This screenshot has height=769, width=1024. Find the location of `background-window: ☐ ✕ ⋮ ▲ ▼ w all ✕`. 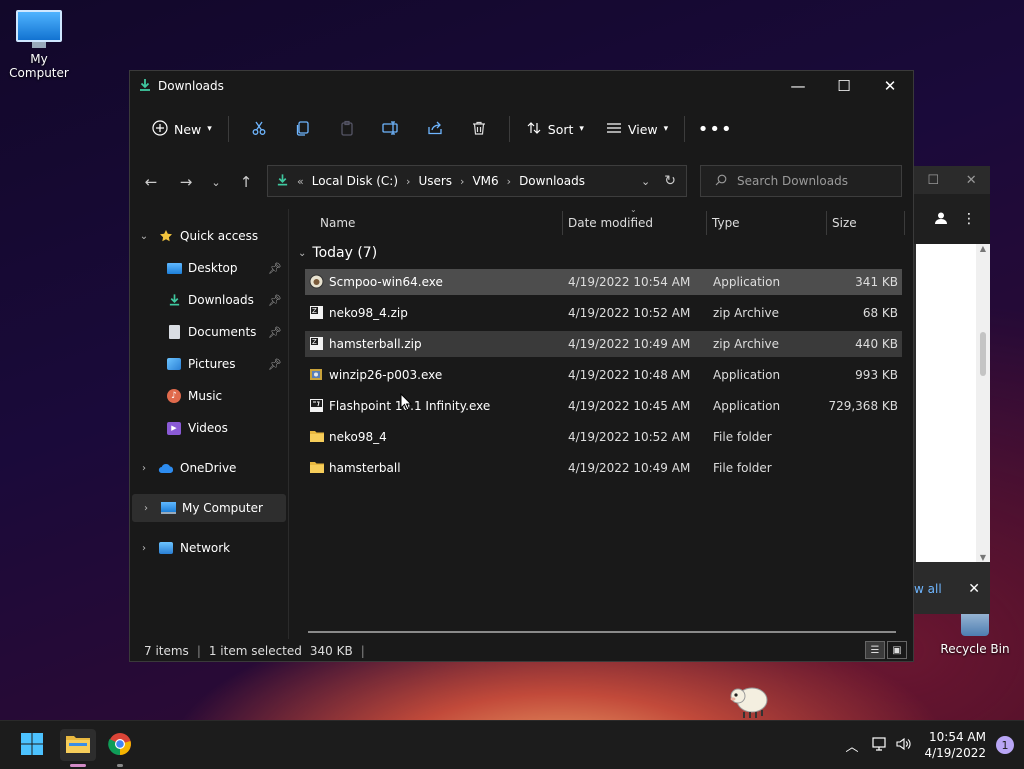

background-window: ☐ ✕ ⋮ ▲ ▼ w all ✕ is located at coordinates (952, 390).